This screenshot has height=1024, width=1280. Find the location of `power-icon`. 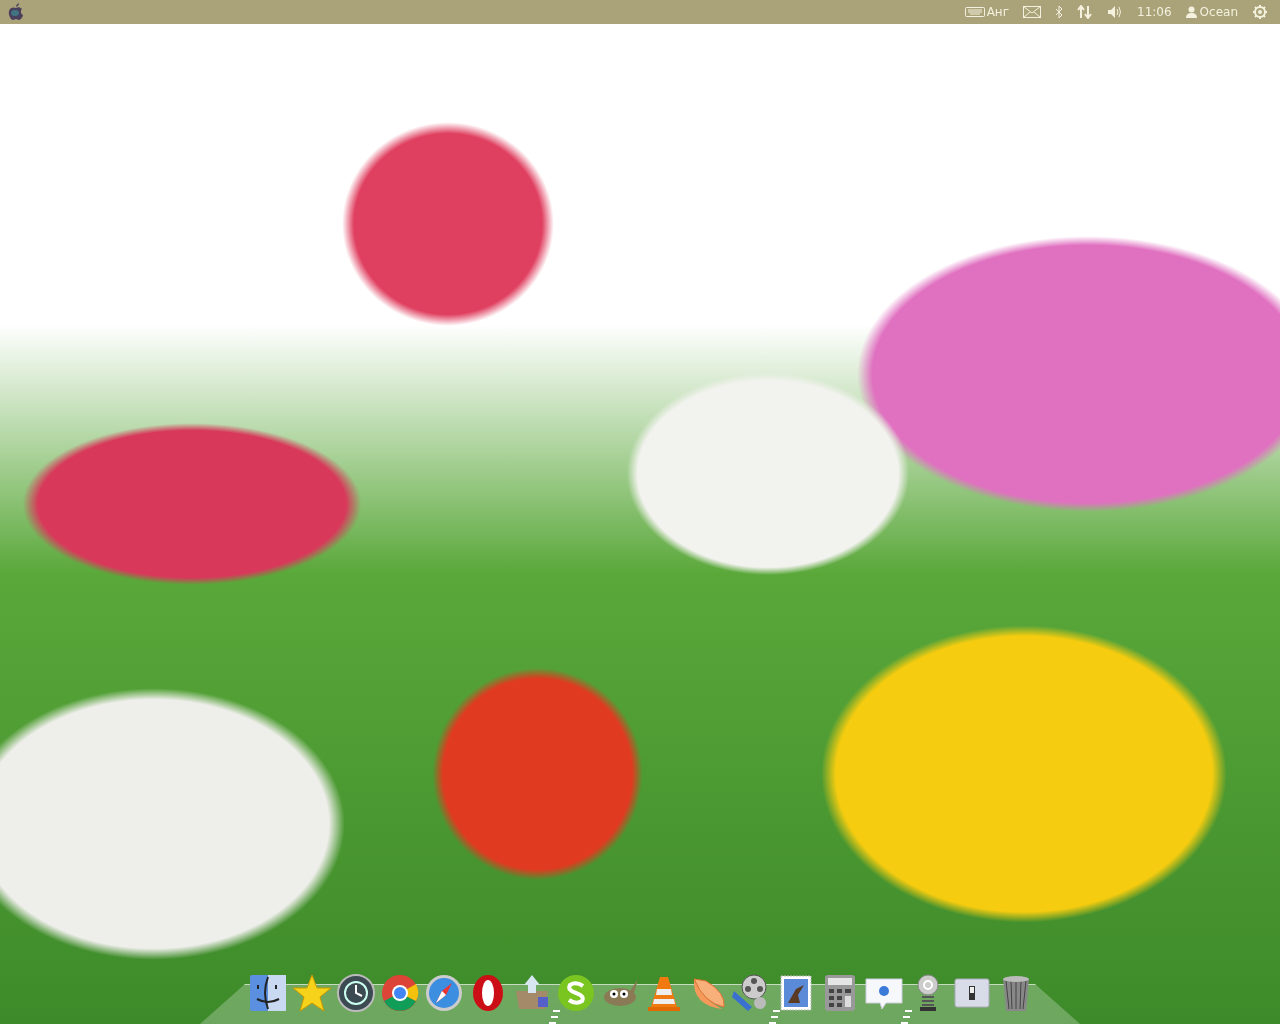

power-icon is located at coordinates (1260, 12).